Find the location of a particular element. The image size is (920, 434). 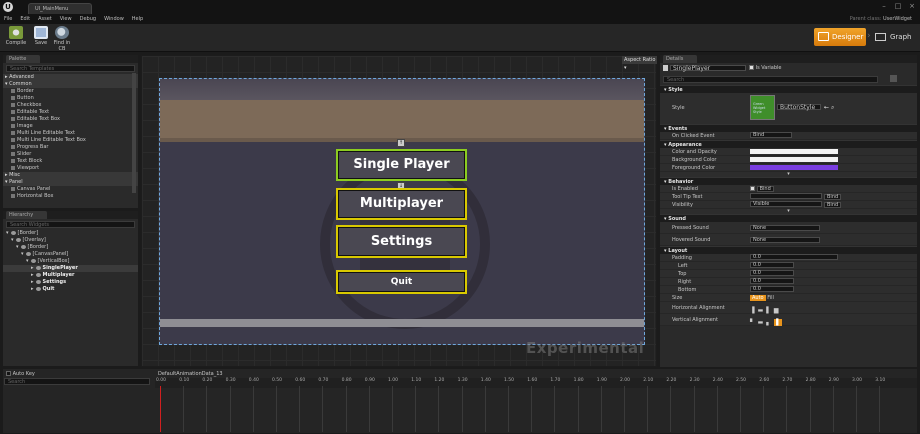

background-color-swatch is located at coordinates (794, 159).